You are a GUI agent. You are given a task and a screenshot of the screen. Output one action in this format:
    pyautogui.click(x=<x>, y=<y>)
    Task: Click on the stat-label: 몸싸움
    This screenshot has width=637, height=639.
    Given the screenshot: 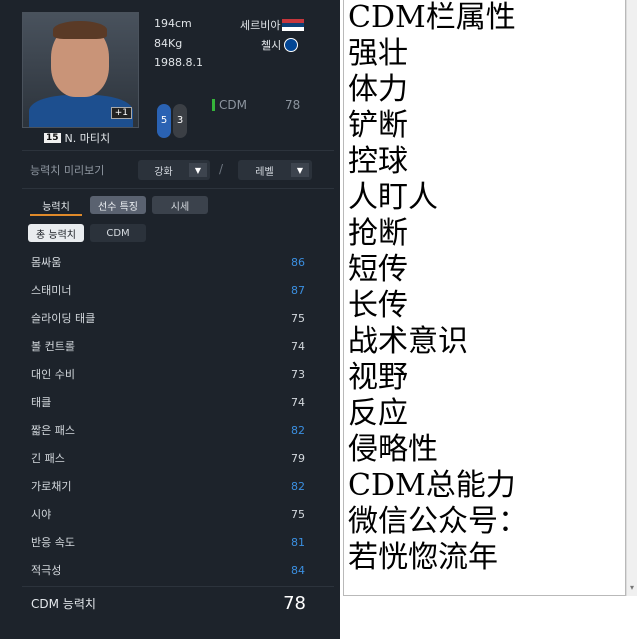 What is the action you would take?
    pyautogui.click(x=46, y=262)
    